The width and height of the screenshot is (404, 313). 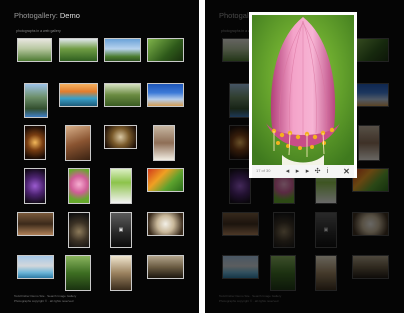 I want to click on photo-plant-pot-thumbnail, so click(x=121, y=186).